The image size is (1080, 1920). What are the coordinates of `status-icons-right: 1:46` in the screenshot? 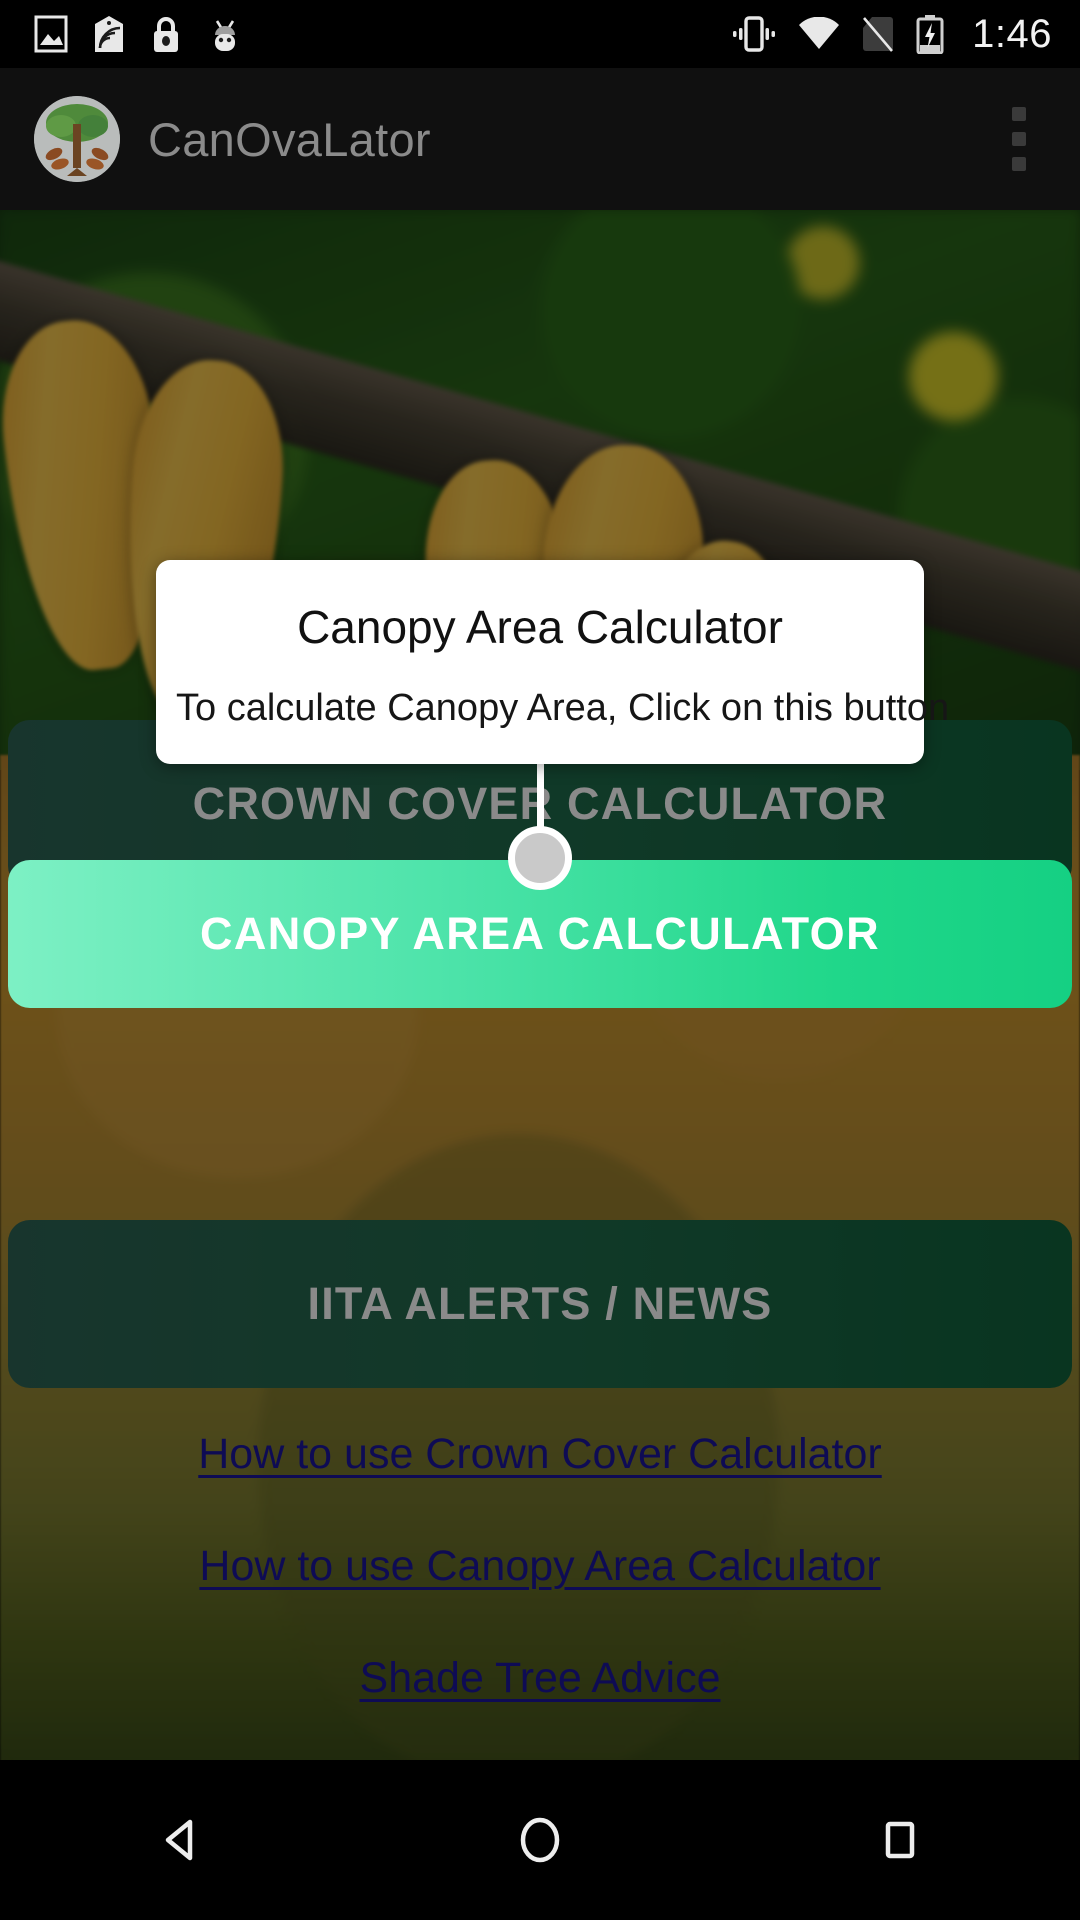 It's located at (906, 34).